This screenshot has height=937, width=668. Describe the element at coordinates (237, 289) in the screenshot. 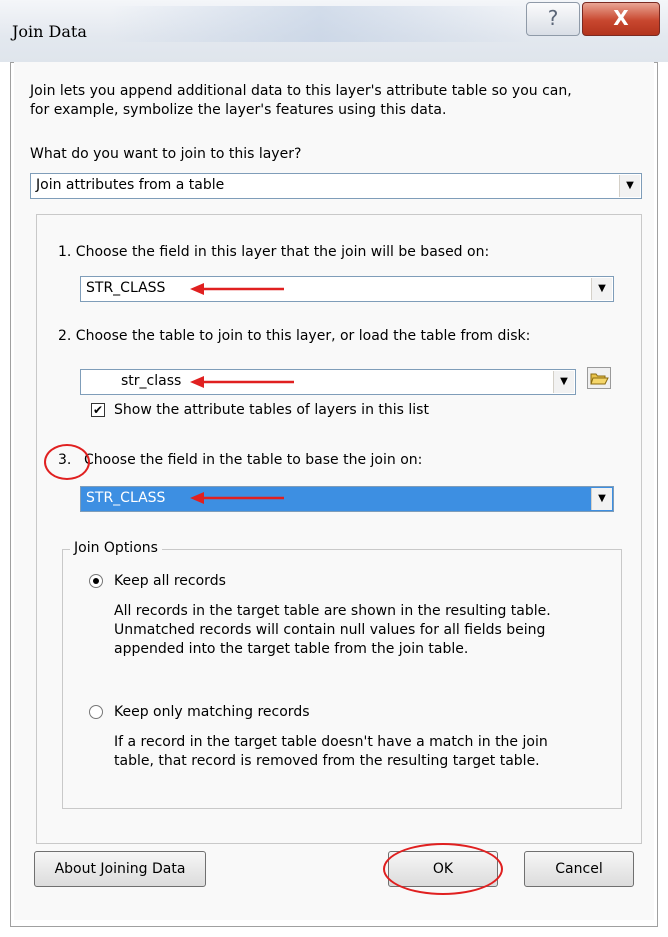

I see `annotation-arrow-step1` at that location.